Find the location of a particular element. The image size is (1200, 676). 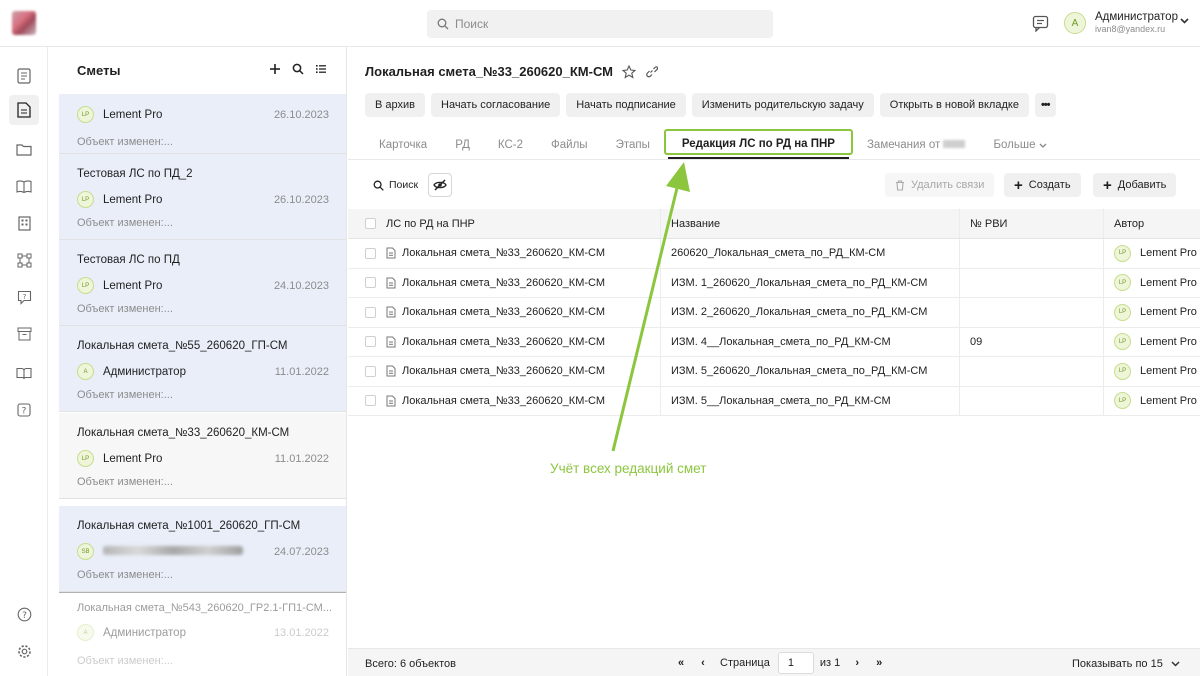

docs-book-icon is located at coordinates (24, 373).